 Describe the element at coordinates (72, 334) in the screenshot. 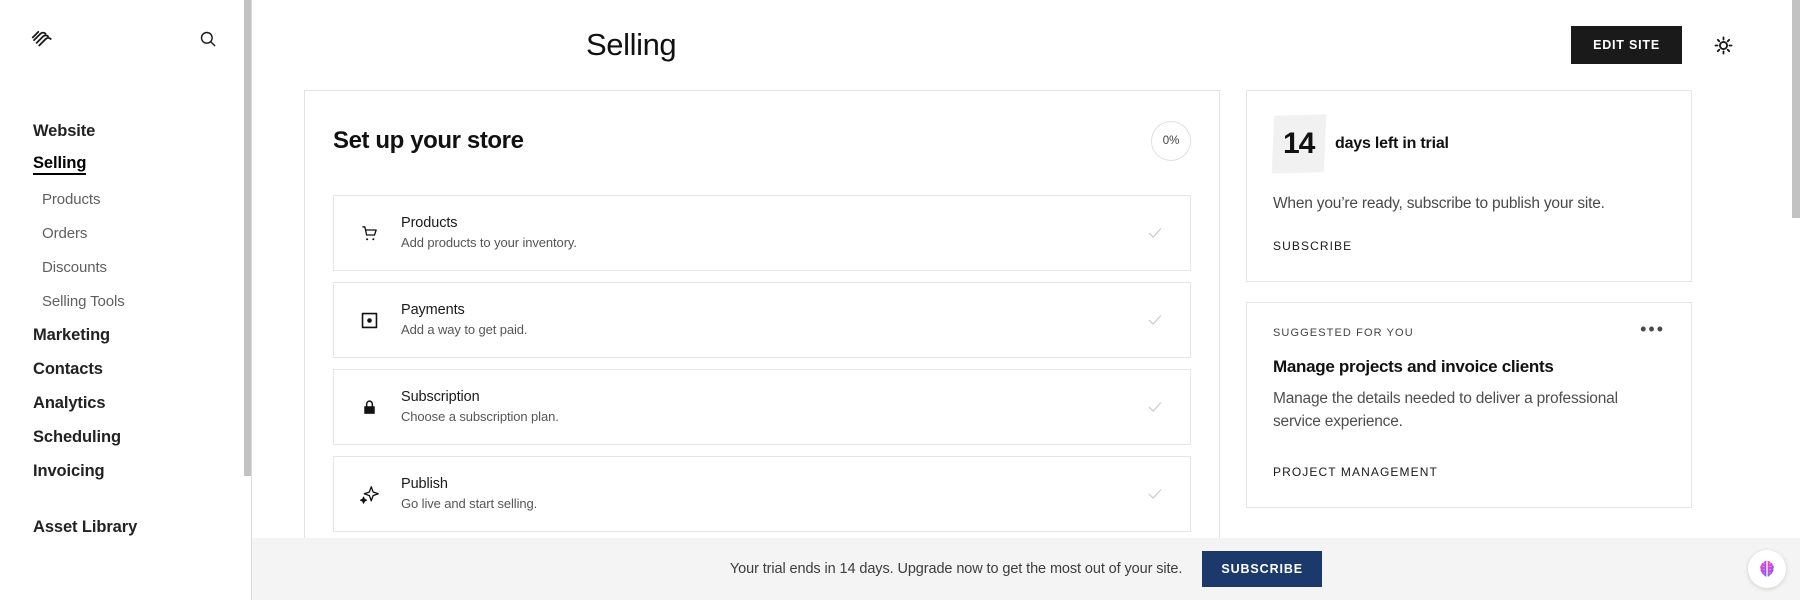

I see `sidebar-item-label: Marketing` at that location.